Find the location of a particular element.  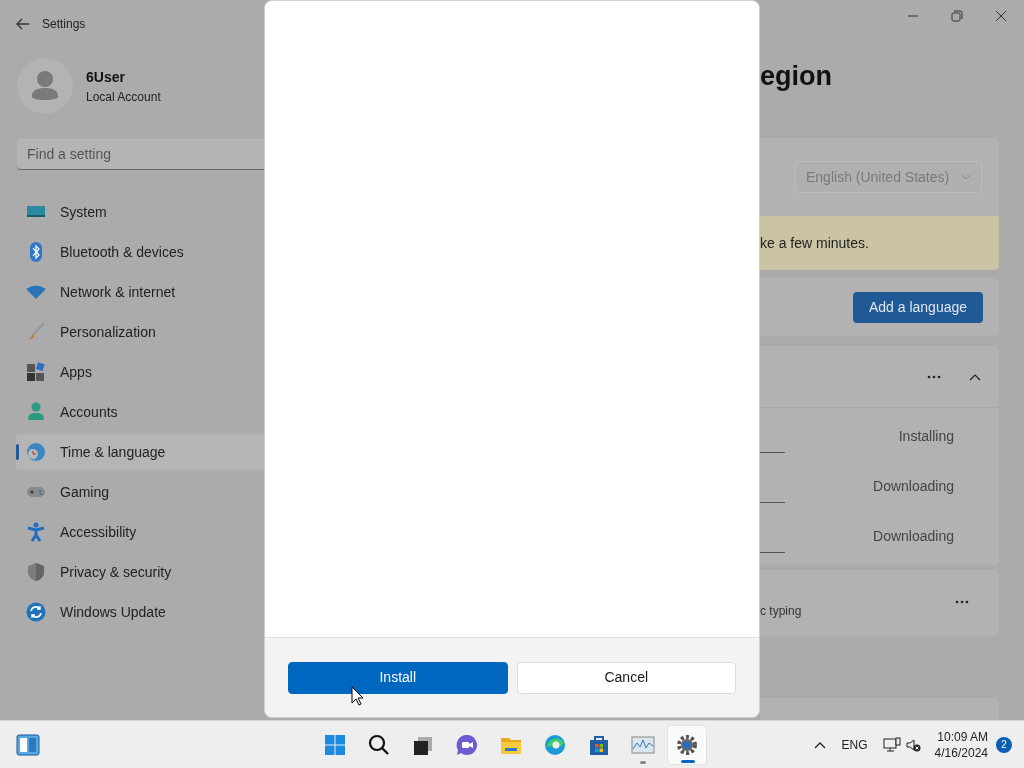

sidebar-item: Accessibility is located at coordinates (140, 532).